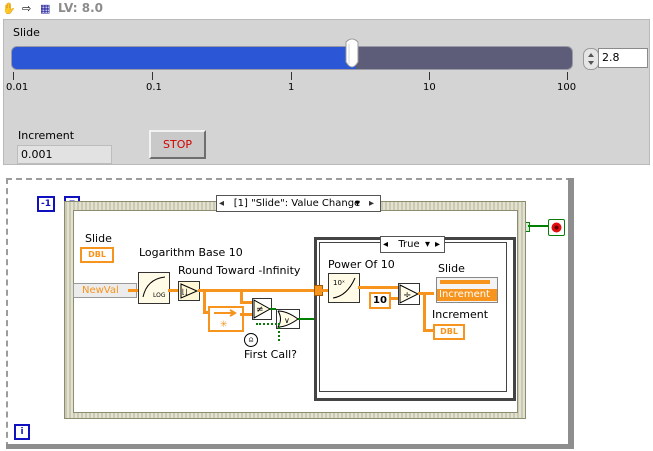 This screenshot has height=451, width=653. I want to click on case-selector: ◂ True ▾ ▸, so click(412, 244).